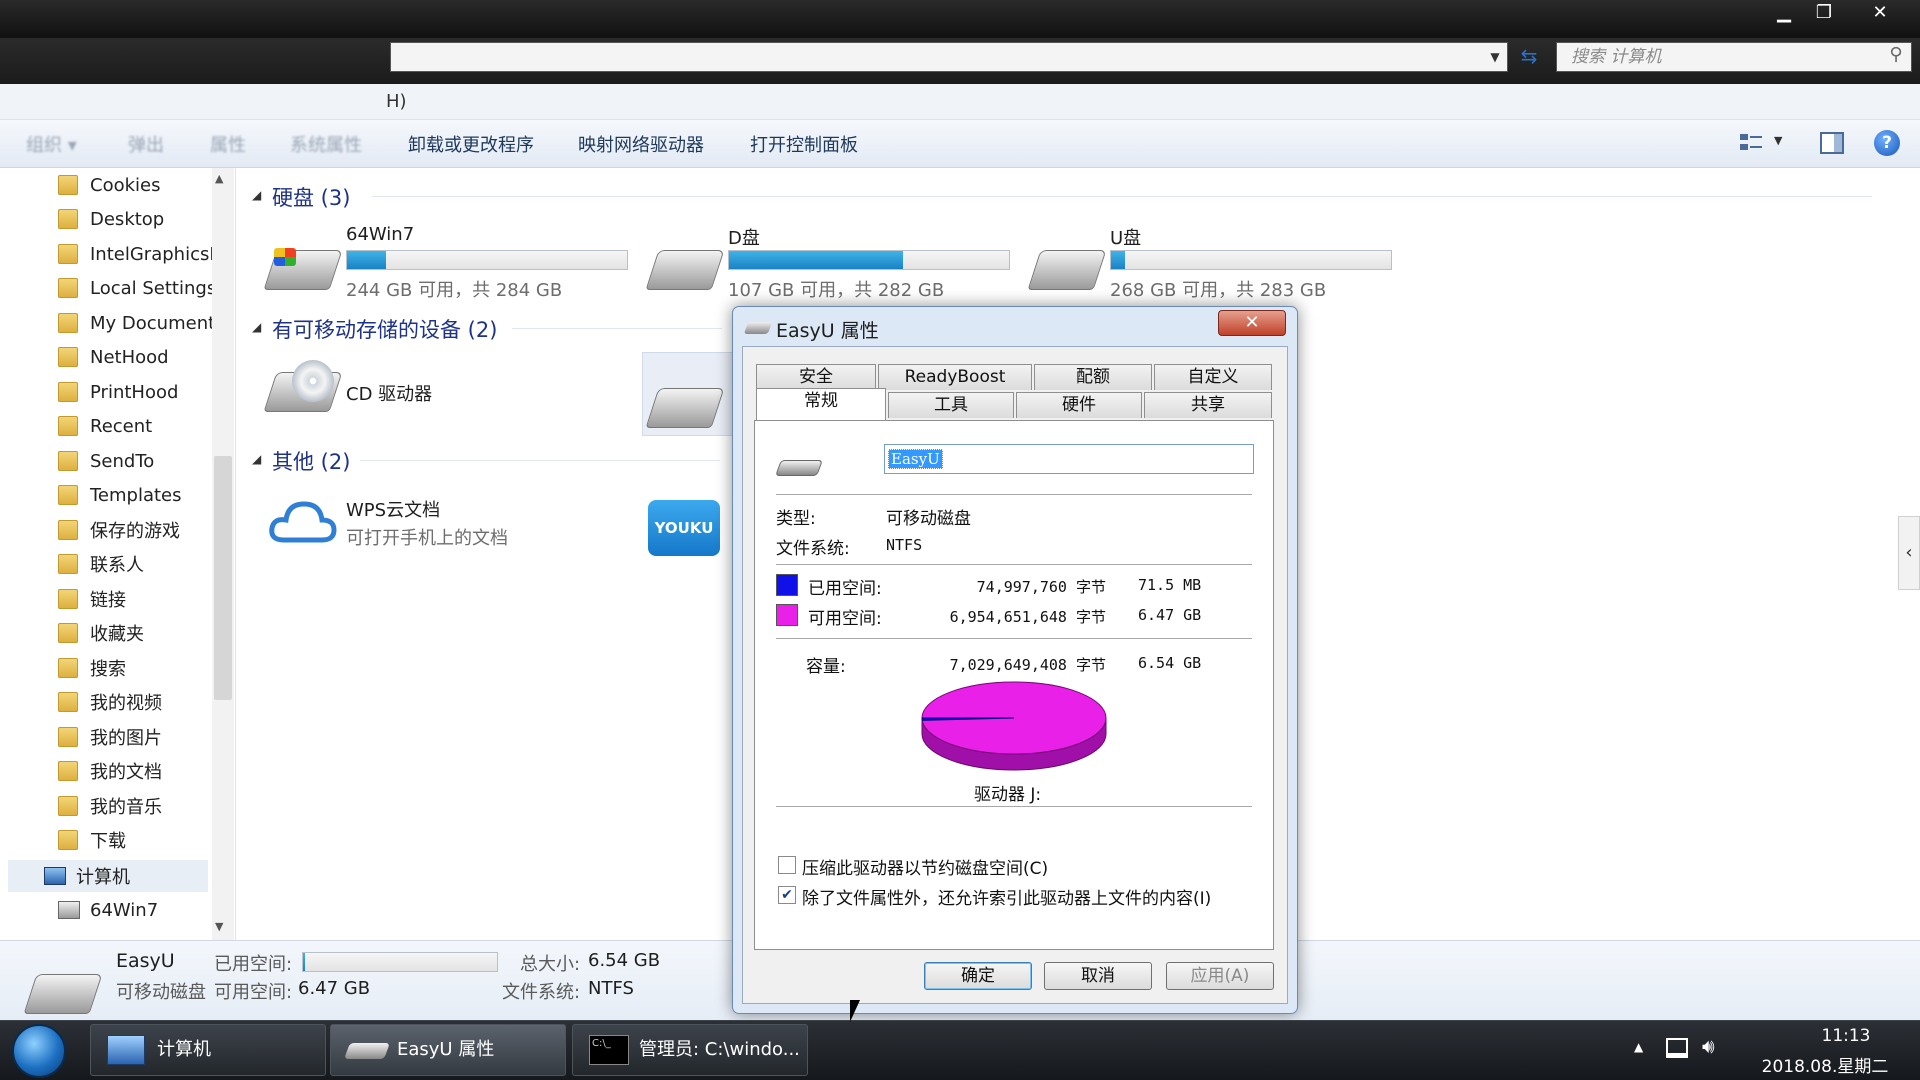  What do you see at coordinates (448, 1050) in the screenshot?
I see `taskbar-item-properties: EasyU 属性` at bounding box center [448, 1050].